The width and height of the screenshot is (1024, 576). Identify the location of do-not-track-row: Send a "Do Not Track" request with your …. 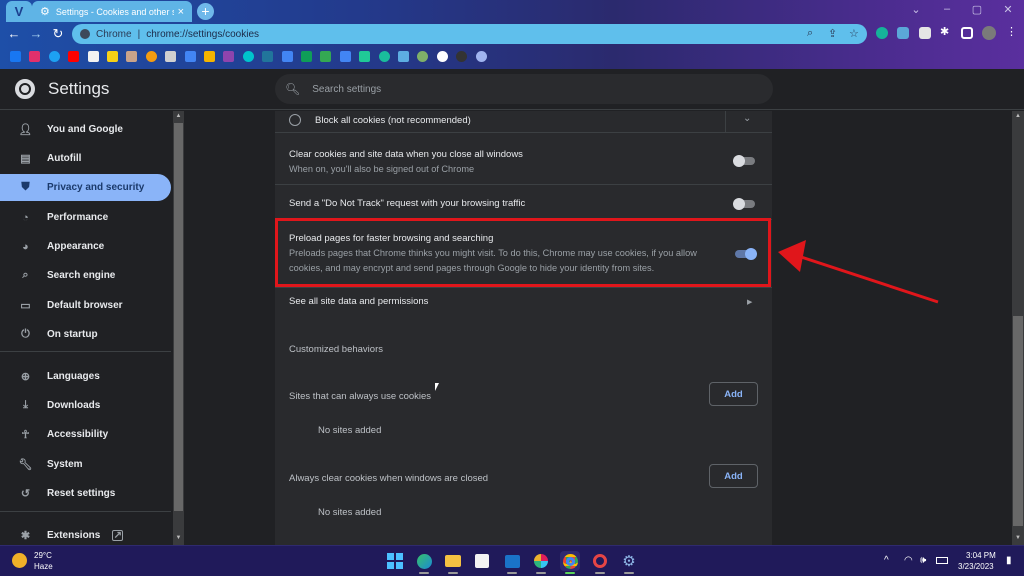
(523, 202).